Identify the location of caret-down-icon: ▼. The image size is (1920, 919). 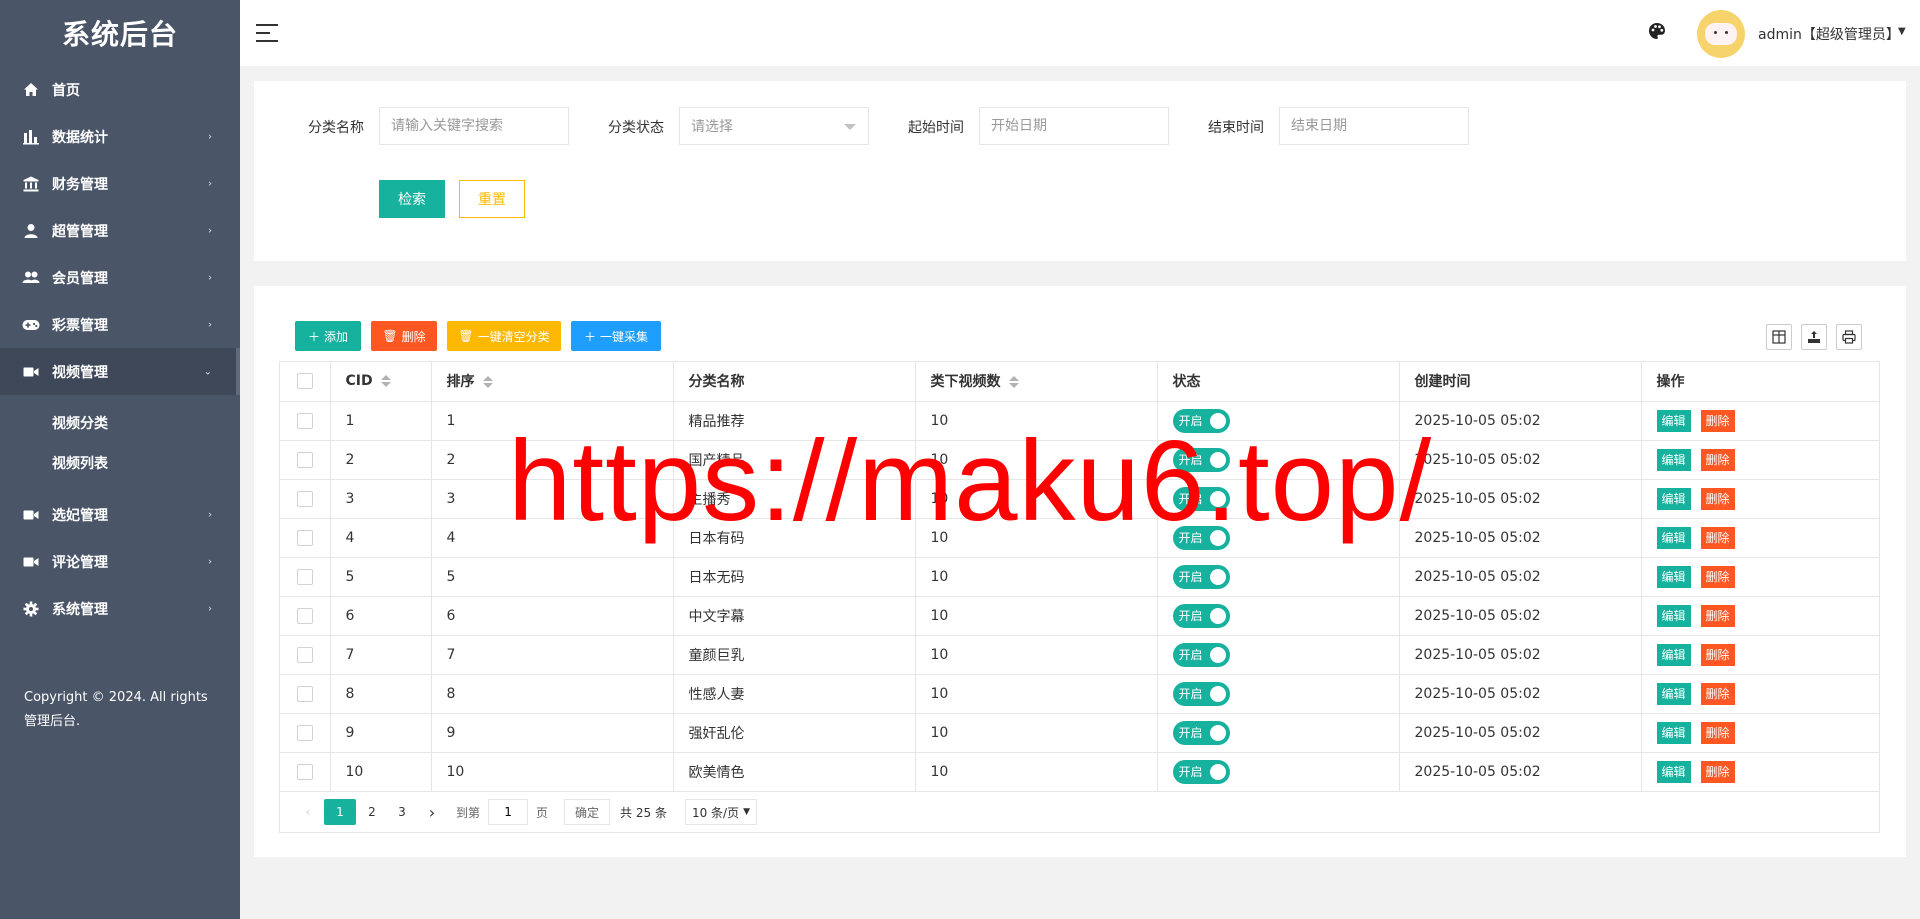
(1902, 31).